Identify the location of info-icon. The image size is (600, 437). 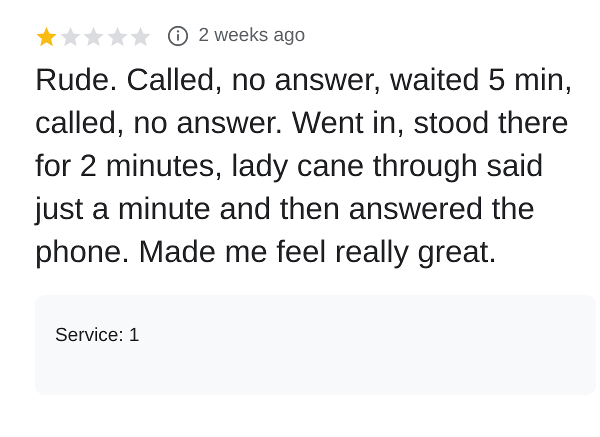
(177, 36).